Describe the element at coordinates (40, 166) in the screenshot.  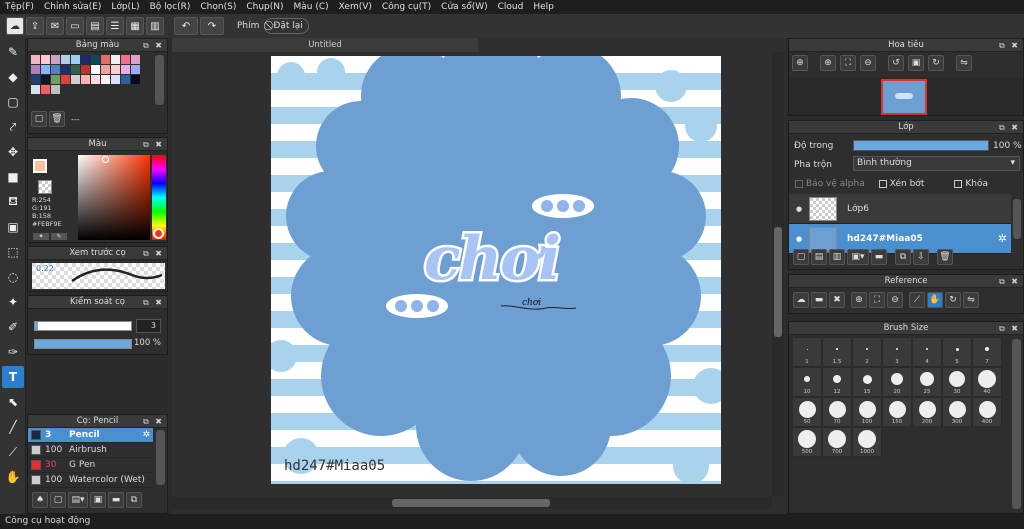
I see `main-color-swatch` at that location.